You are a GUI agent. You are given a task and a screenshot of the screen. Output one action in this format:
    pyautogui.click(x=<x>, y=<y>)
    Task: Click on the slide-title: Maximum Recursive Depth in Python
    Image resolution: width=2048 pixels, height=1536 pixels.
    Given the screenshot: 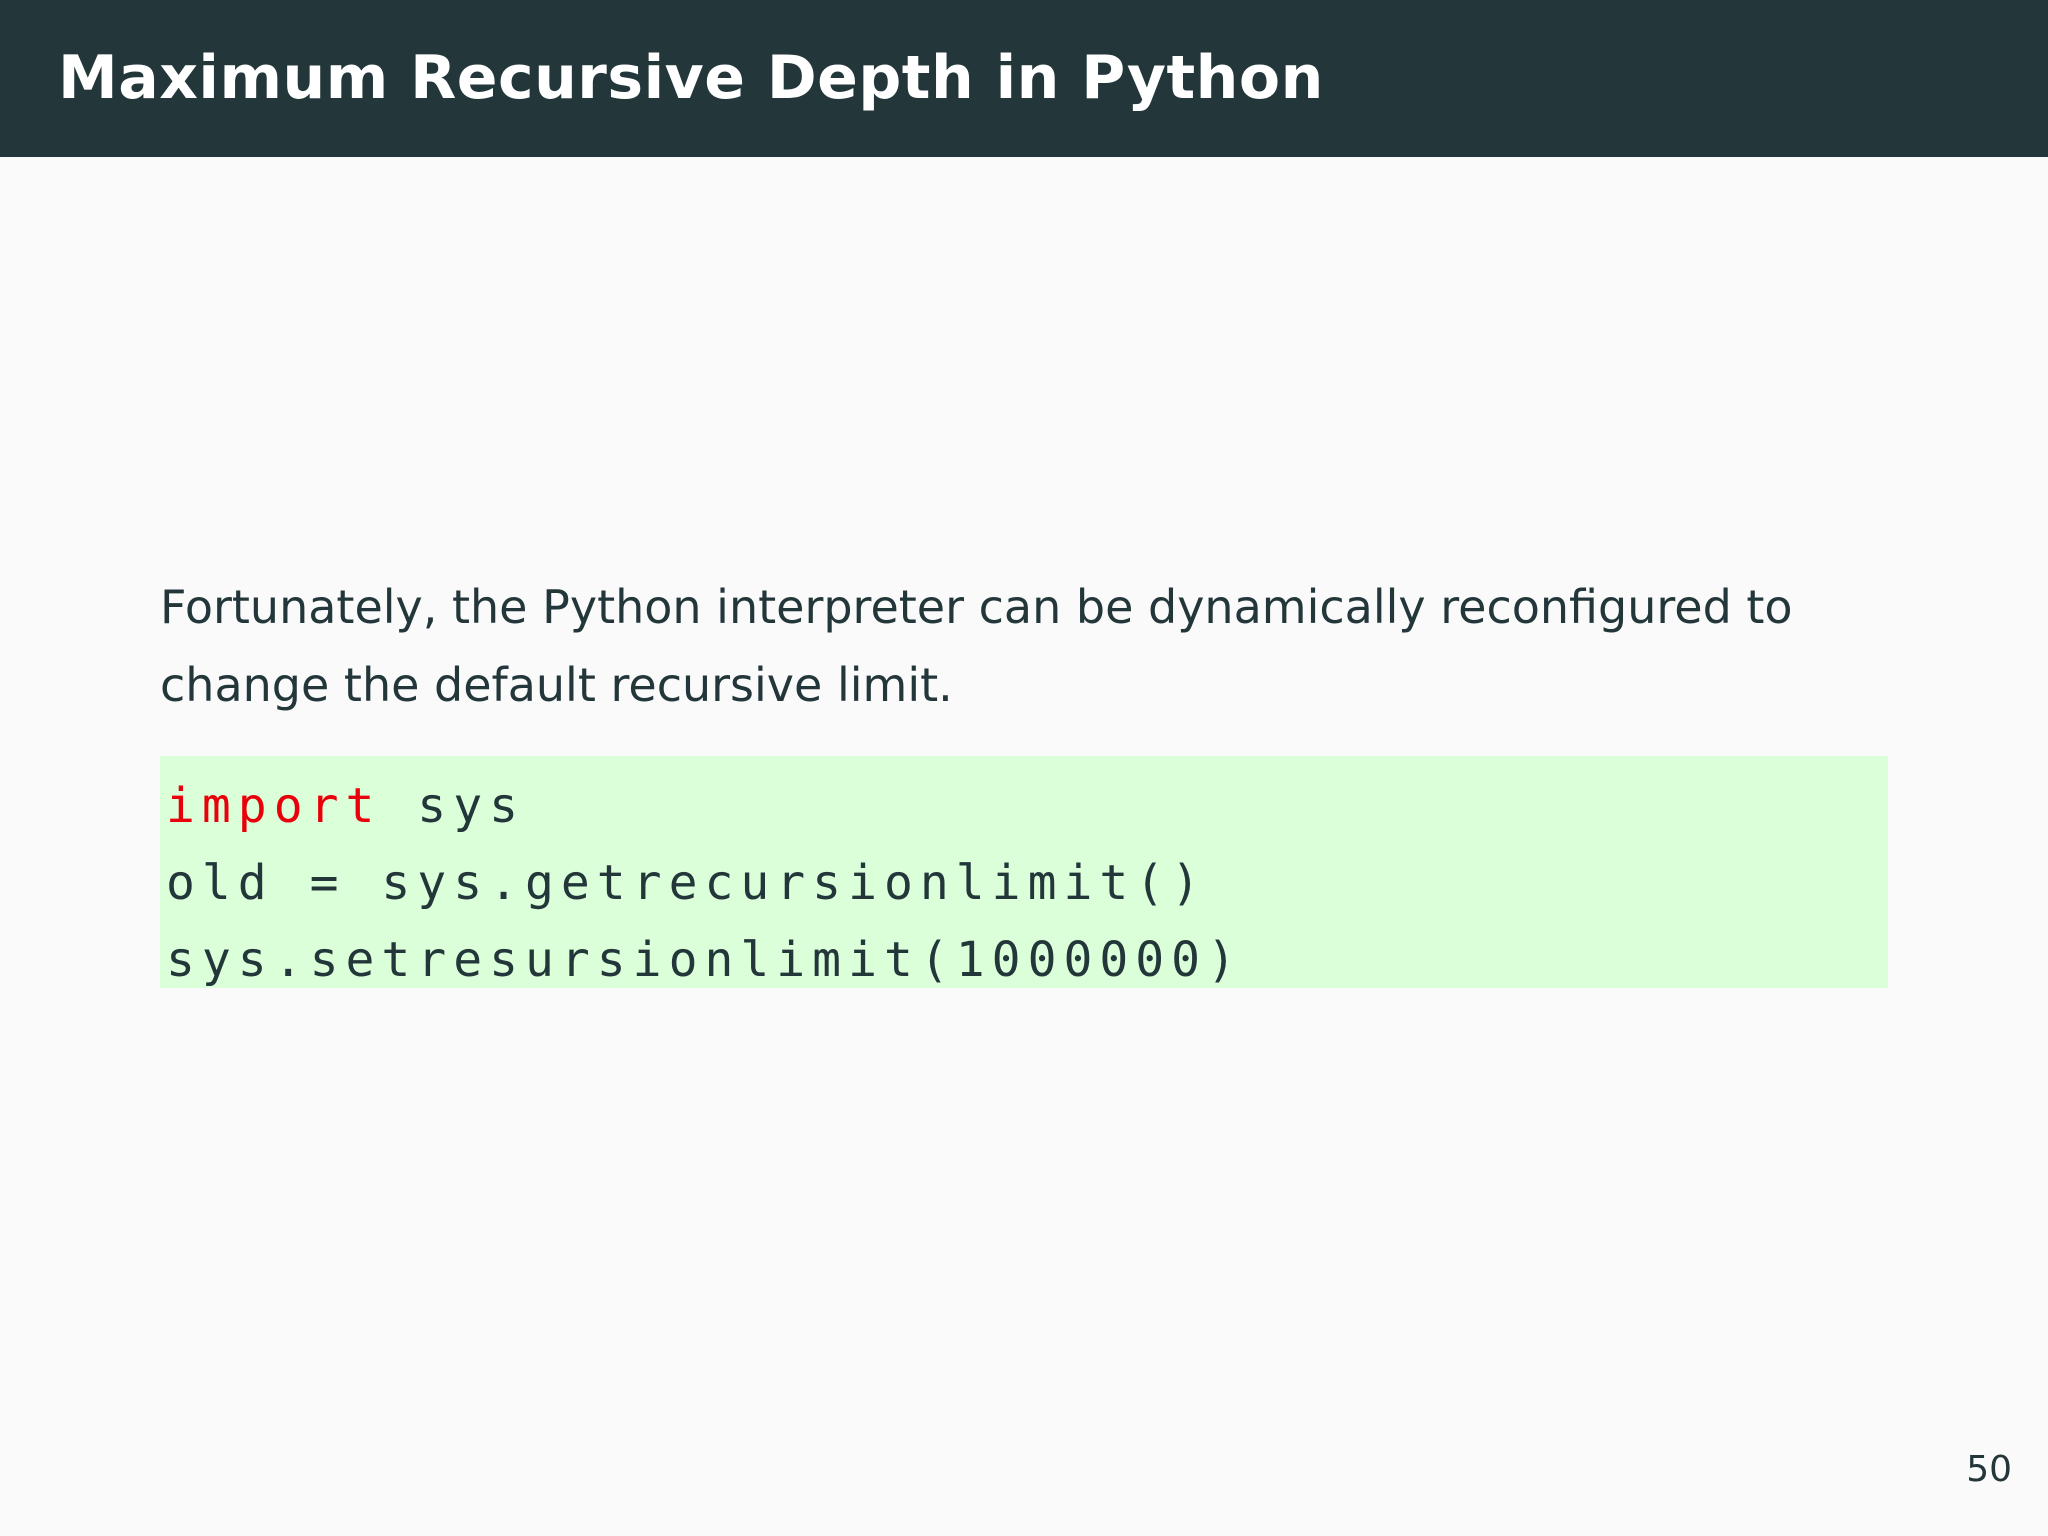 What is the action you would take?
    pyautogui.click(x=691, y=78)
    